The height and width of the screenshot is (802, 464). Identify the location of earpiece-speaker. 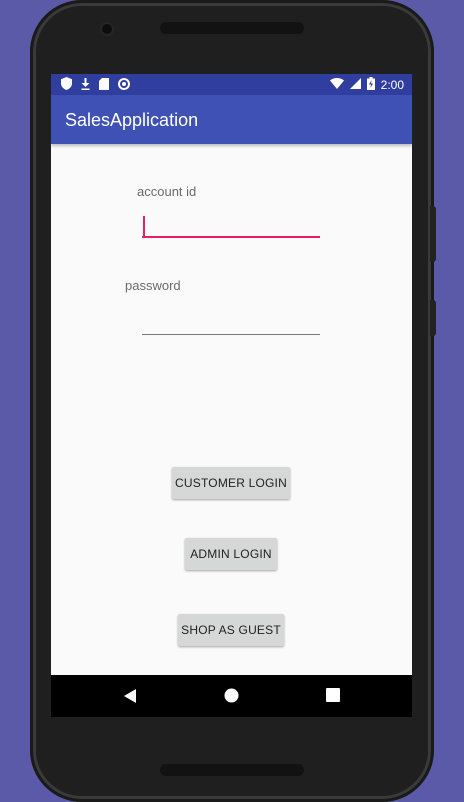
(232, 28).